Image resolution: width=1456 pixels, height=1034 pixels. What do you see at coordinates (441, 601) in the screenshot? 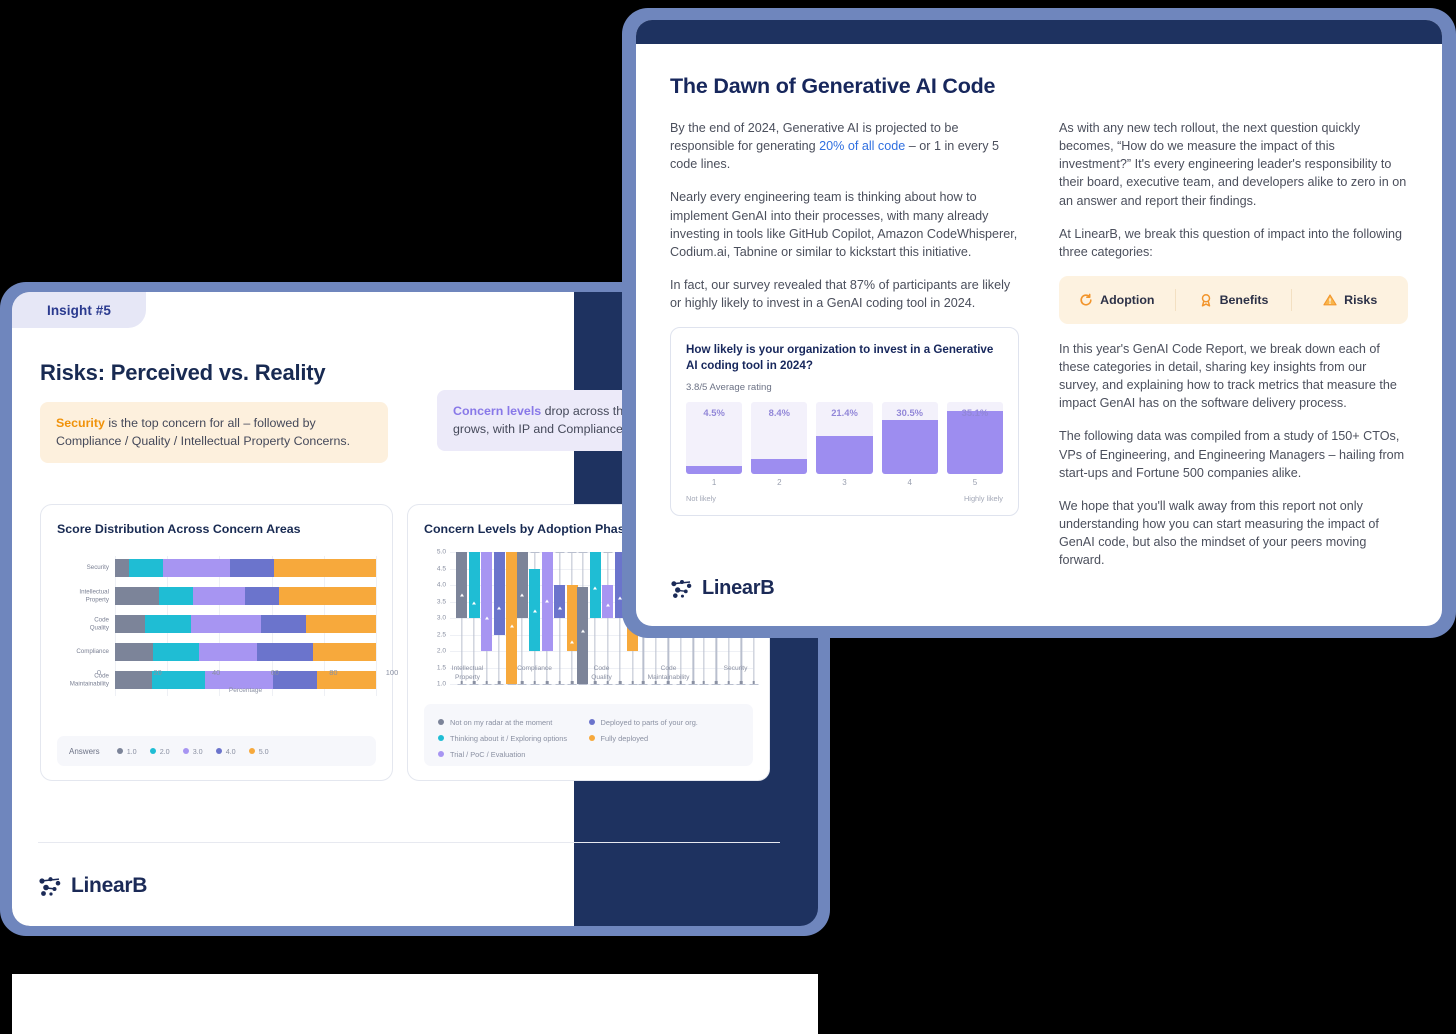
I see `chart-2-y-tick: 3.5` at bounding box center [441, 601].